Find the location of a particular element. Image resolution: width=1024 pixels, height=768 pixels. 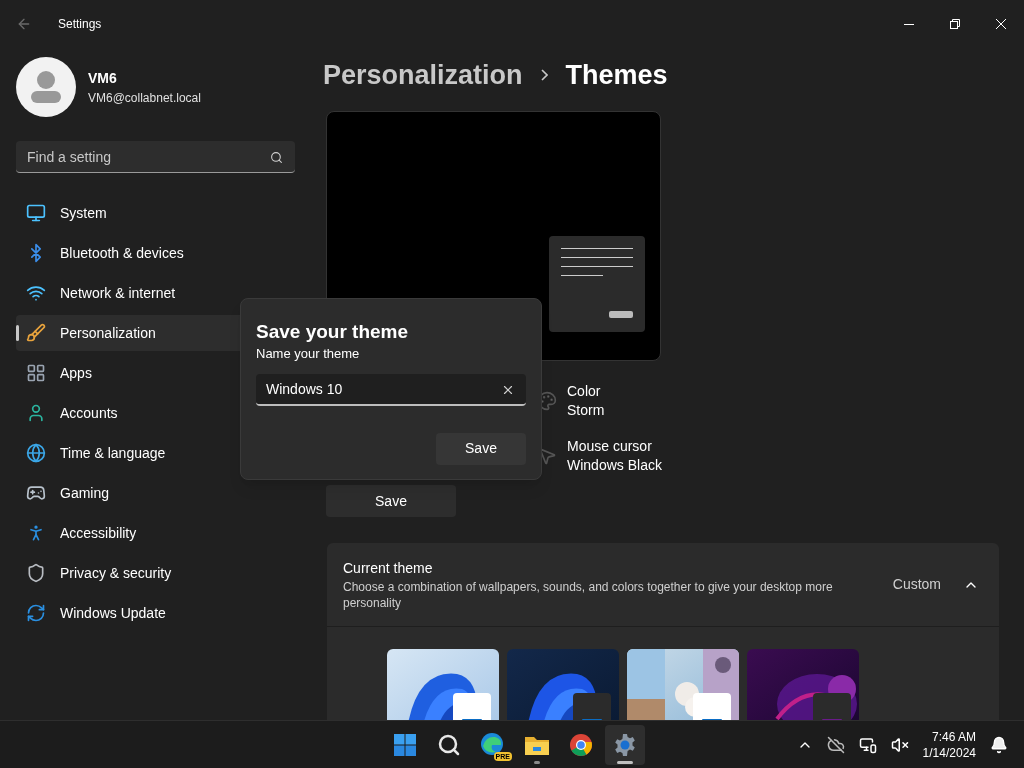

search-field: Find a setting is located at coordinates (155, 157).